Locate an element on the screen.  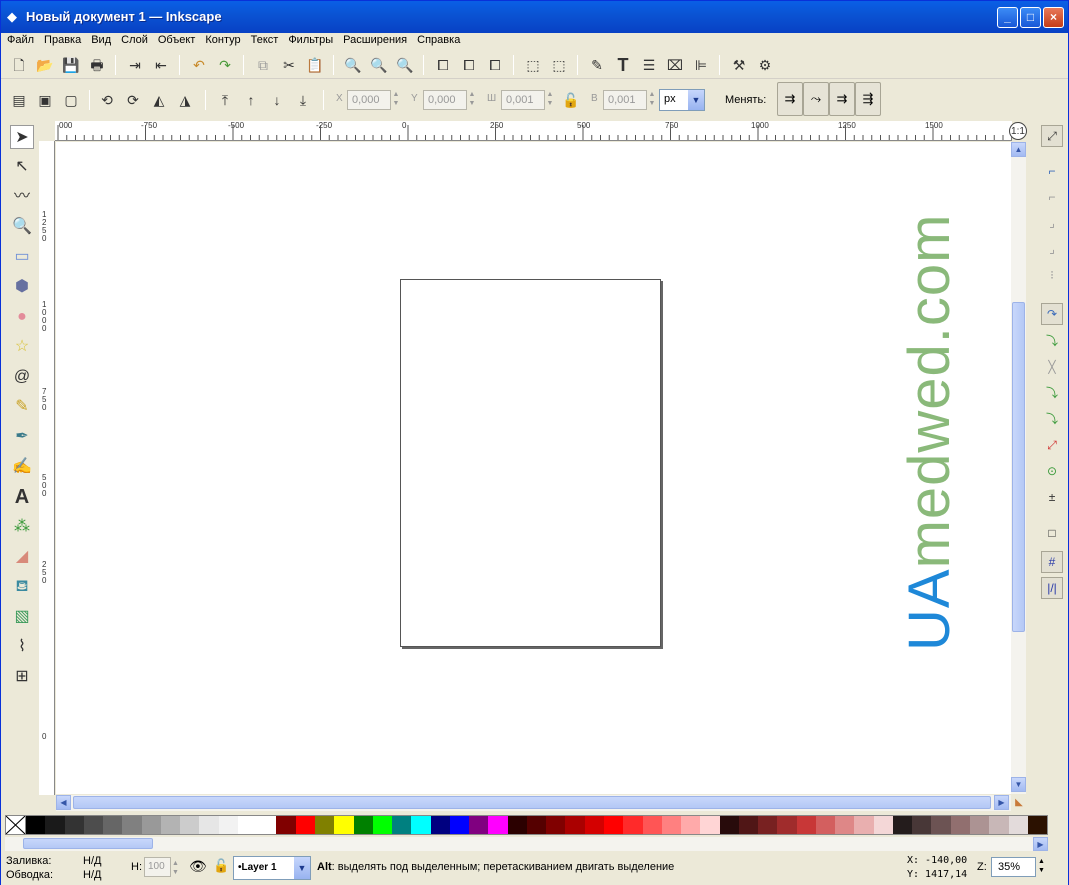
open-folder-icon: 📂 is located at coordinates (45, 65).